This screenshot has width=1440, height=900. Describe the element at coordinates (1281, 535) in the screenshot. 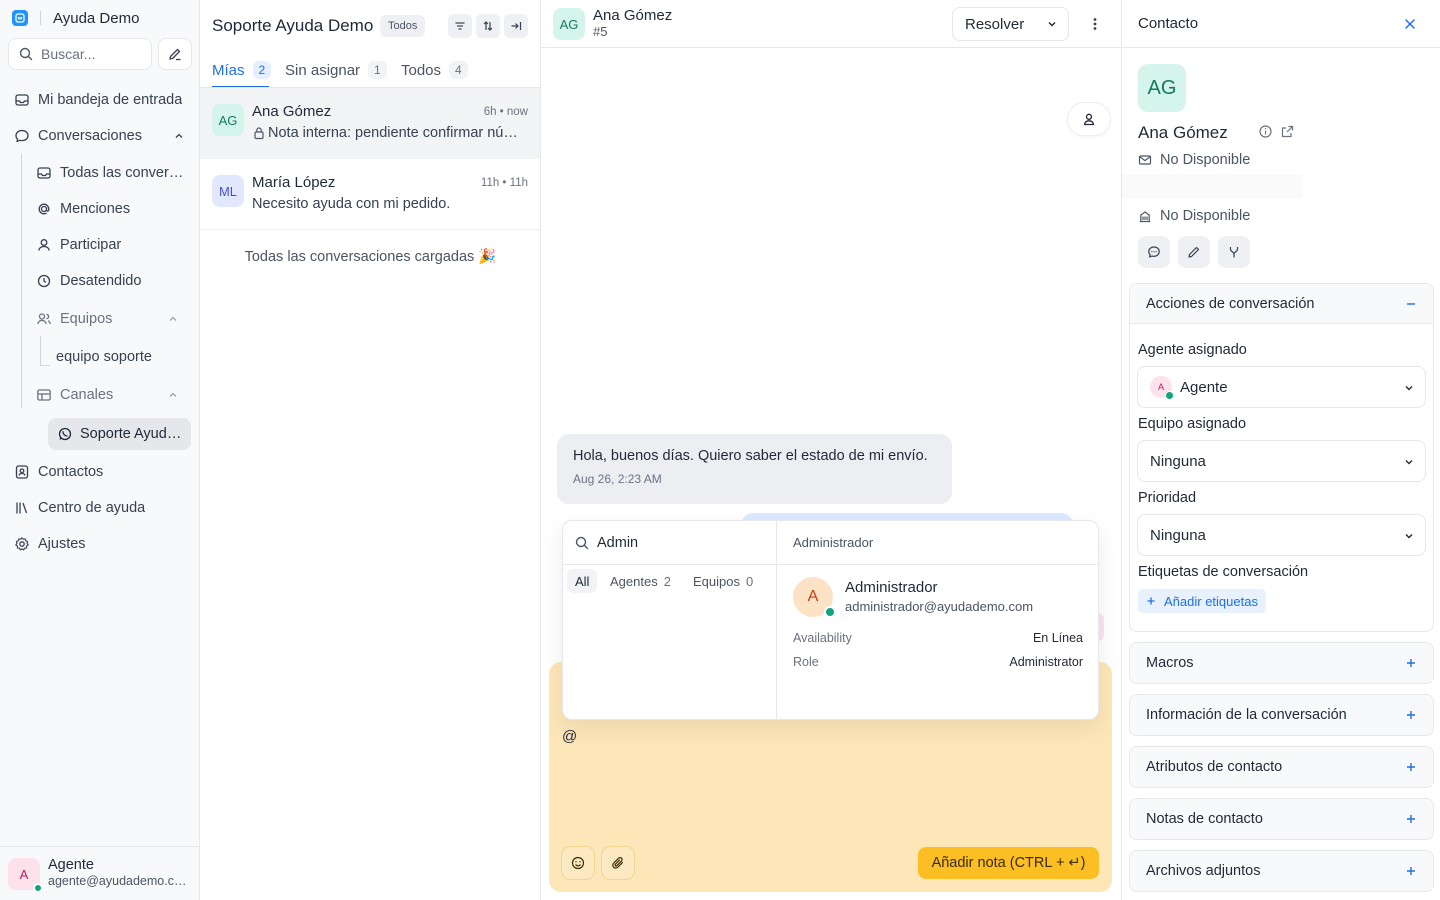

I see `priority-select: Ninguna` at that location.